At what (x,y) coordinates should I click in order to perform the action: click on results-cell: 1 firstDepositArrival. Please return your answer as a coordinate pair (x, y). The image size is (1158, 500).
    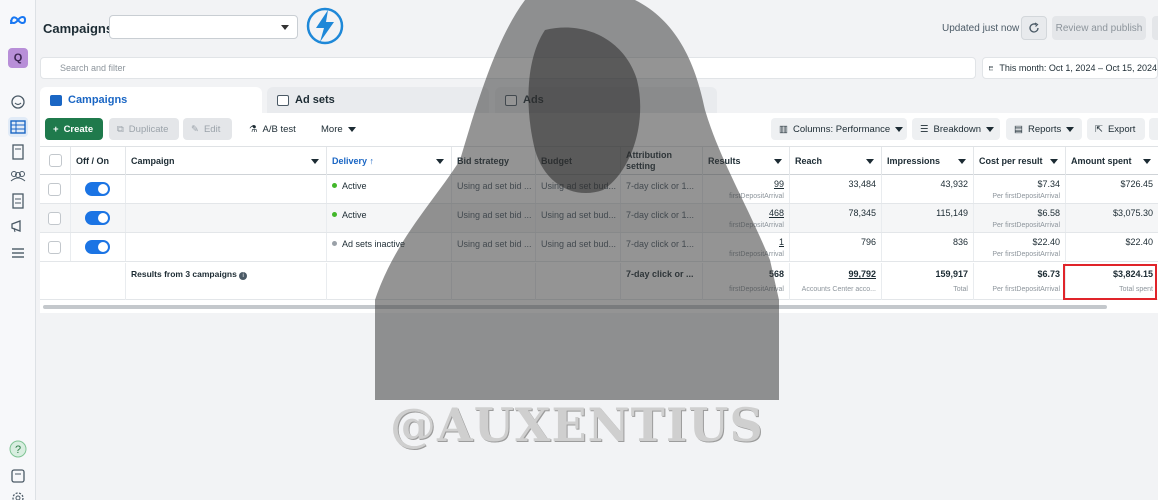
    Looking at the image, I should click on (746, 247).